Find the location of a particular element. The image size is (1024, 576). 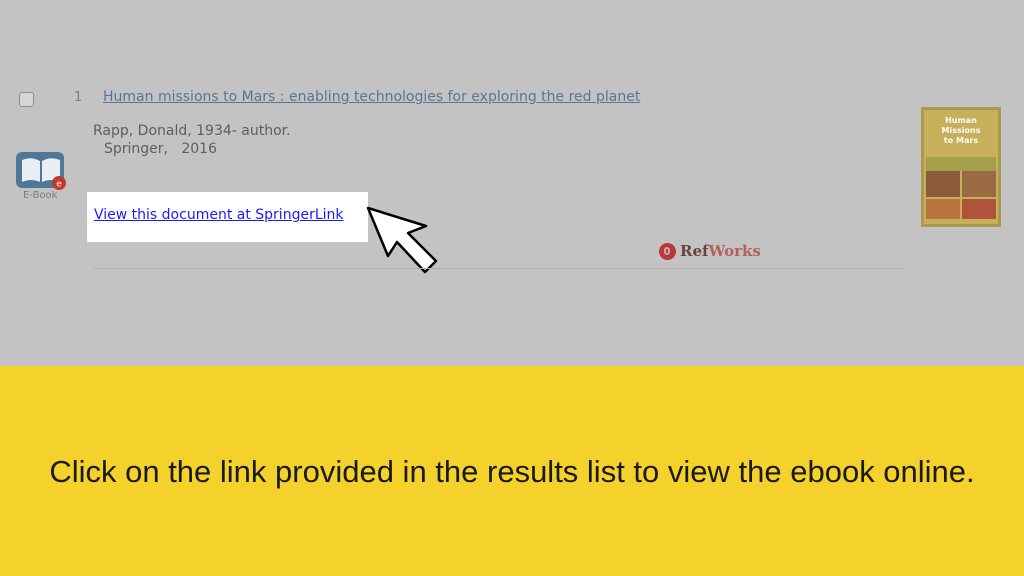

cover-title-line1: Human is located at coordinates (961, 120).